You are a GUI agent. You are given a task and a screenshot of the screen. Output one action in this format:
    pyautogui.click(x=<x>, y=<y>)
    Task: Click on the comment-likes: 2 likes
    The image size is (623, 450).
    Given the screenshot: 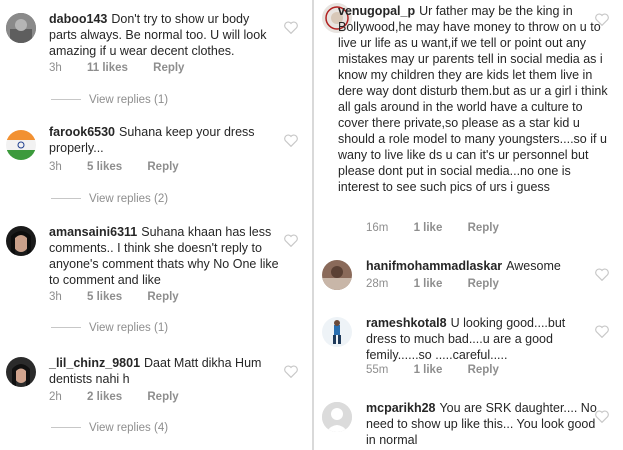 What is the action you would take?
    pyautogui.click(x=104, y=397)
    